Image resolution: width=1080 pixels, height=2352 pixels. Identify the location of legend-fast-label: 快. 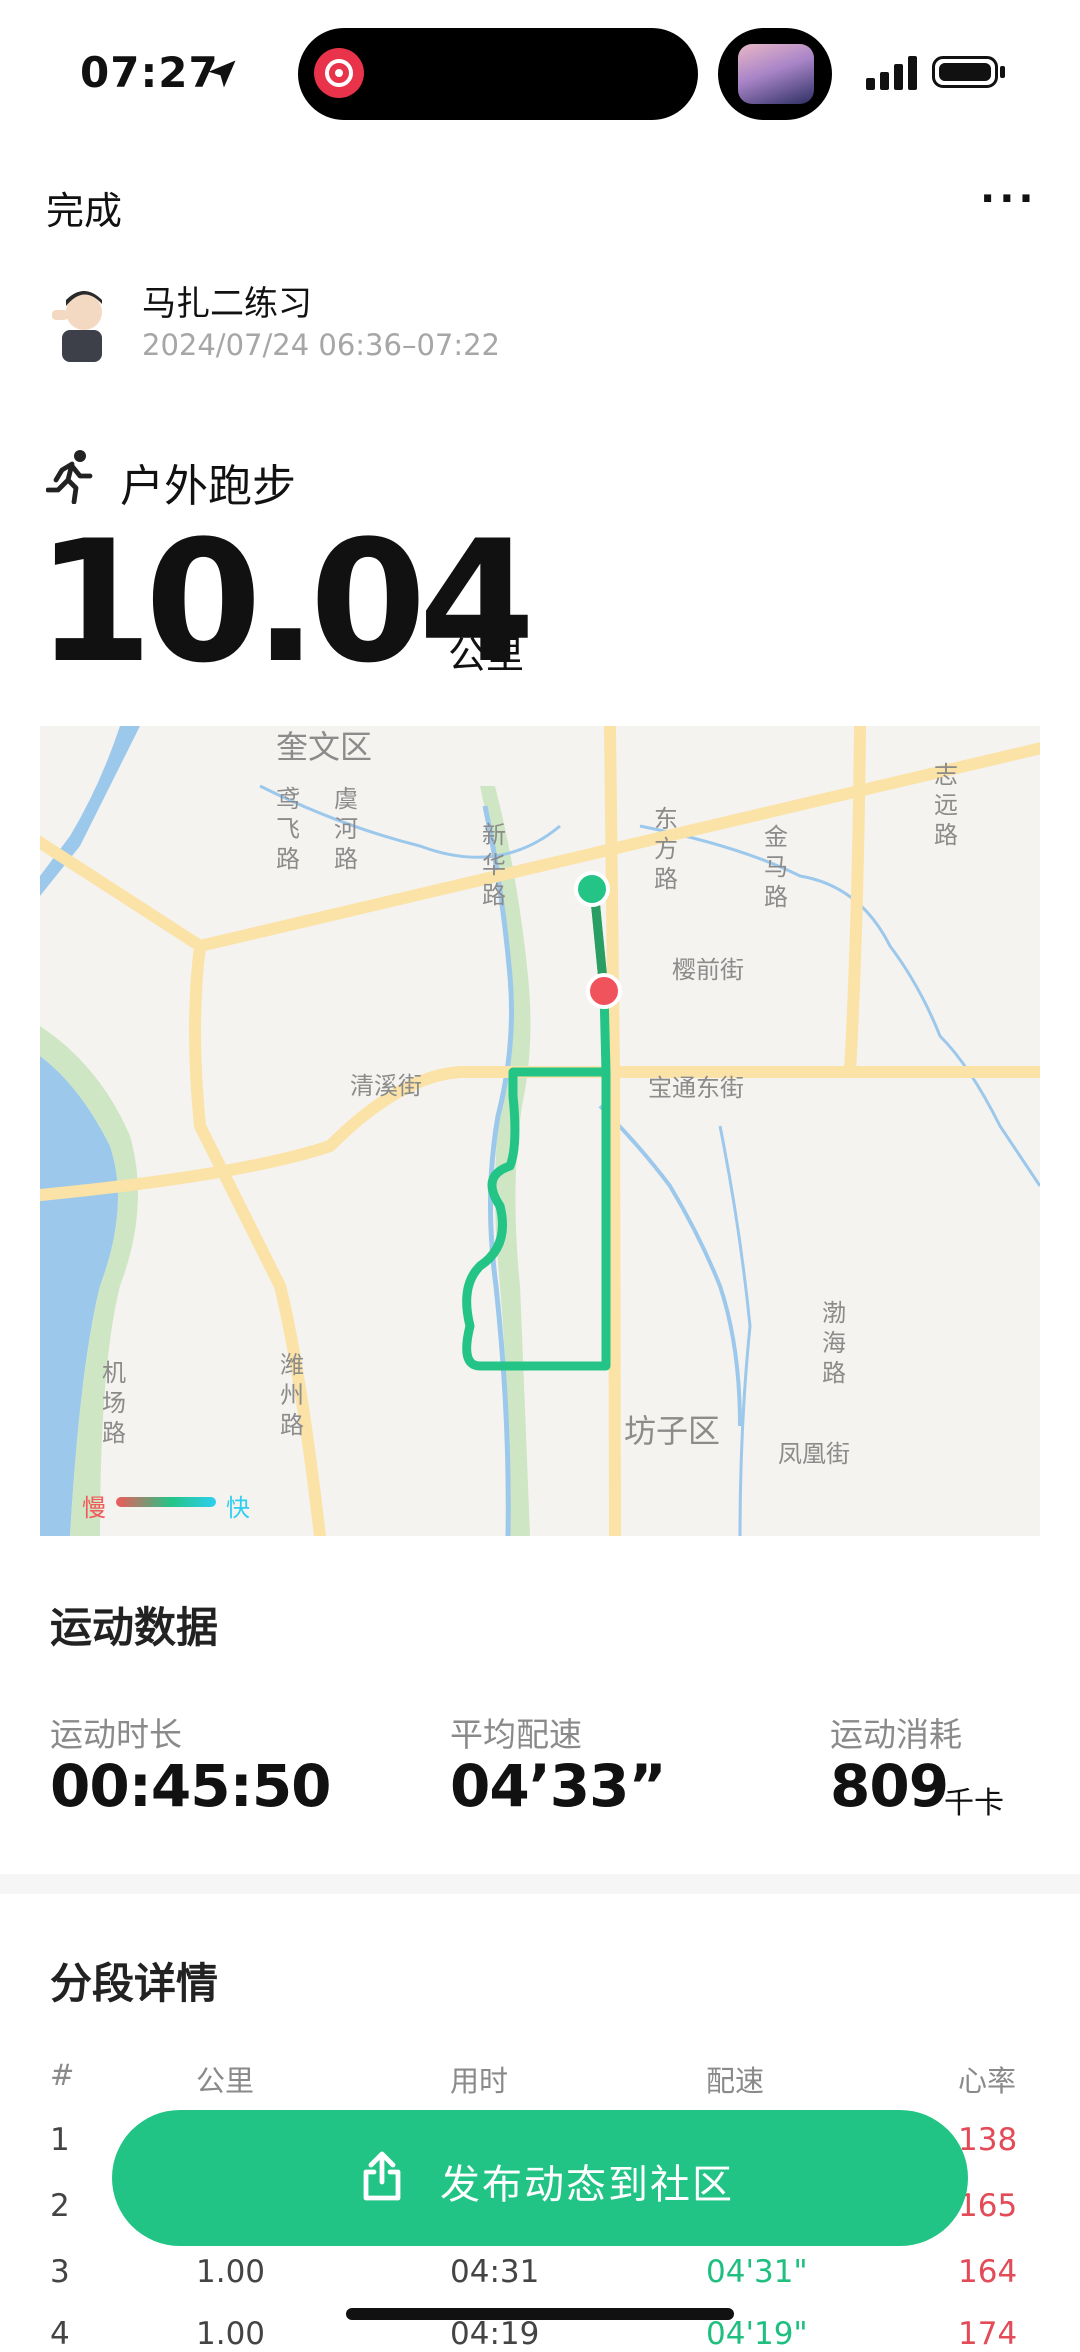
(238, 1508).